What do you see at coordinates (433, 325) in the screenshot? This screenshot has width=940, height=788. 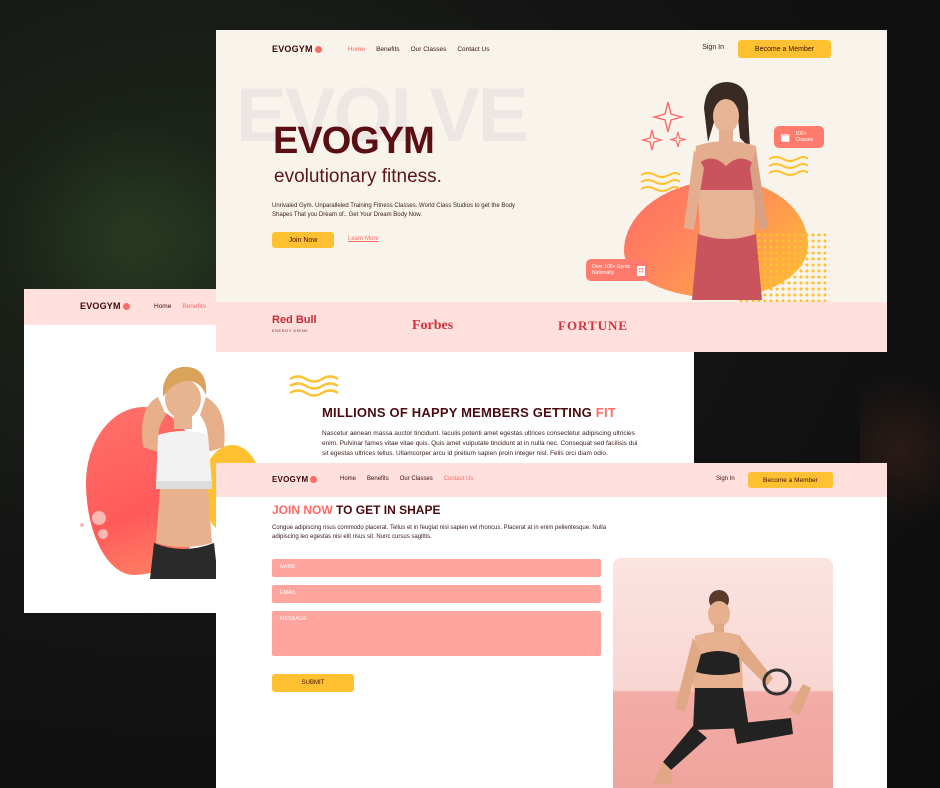 I see `forbes-logo: Forbes` at bounding box center [433, 325].